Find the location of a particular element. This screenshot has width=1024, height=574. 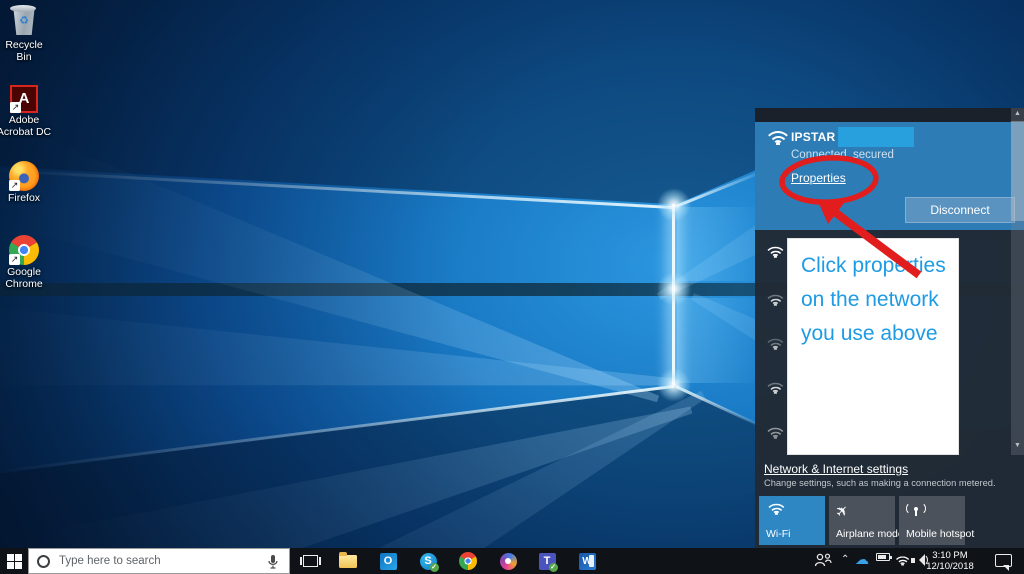

outlook-button: O is located at coordinates (388, 561).